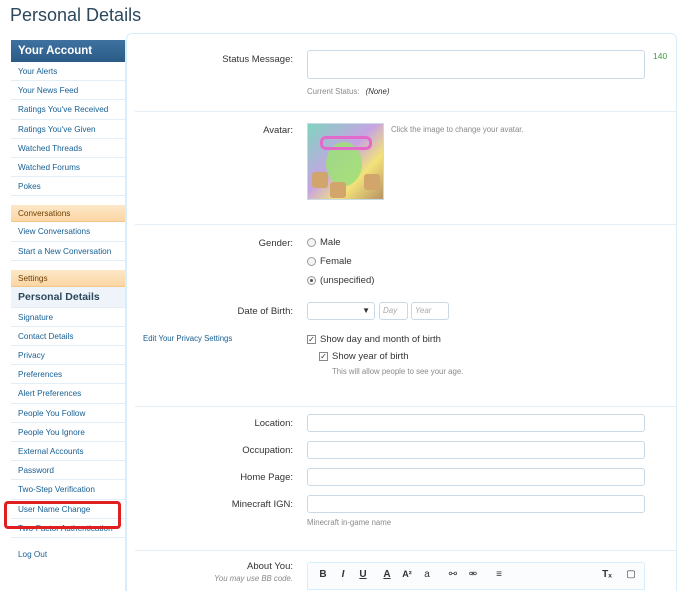  What do you see at coordinates (265, 311) in the screenshot?
I see `dob-label: Date of Birth:` at bounding box center [265, 311].